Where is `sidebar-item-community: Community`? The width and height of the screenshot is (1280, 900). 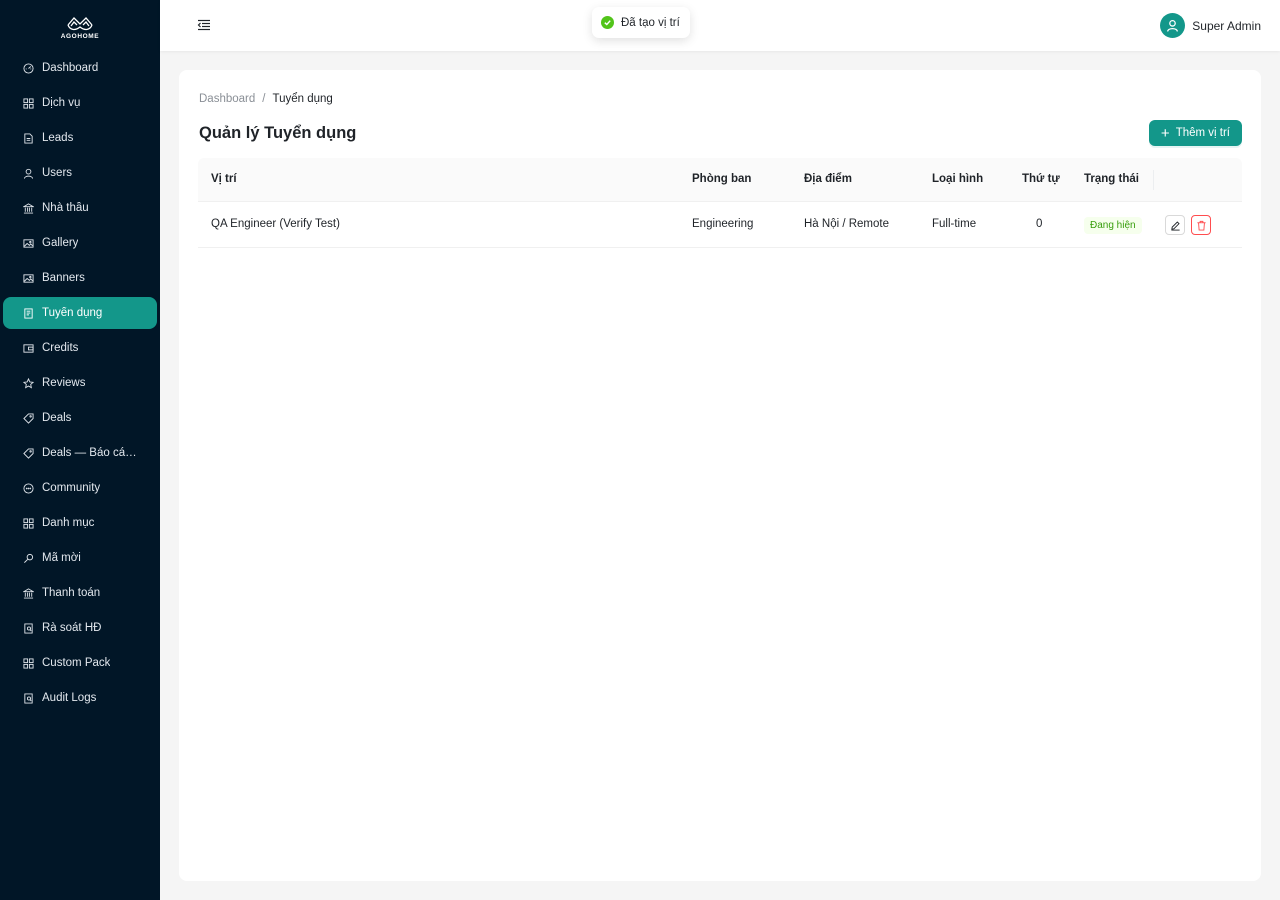 sidebar-item-community: Community is located at coordinates (80, 488).